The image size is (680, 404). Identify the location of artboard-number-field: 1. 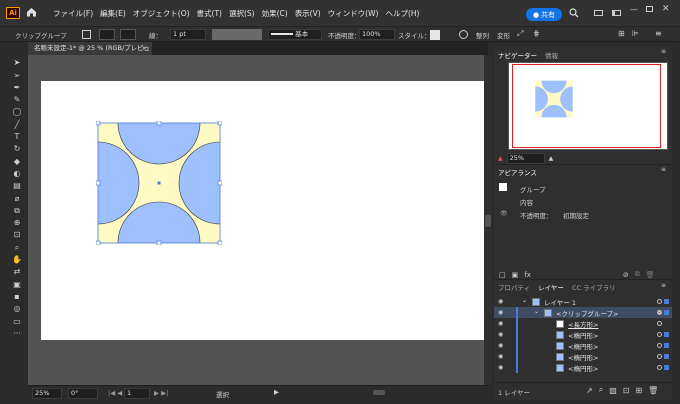
(137, 393).